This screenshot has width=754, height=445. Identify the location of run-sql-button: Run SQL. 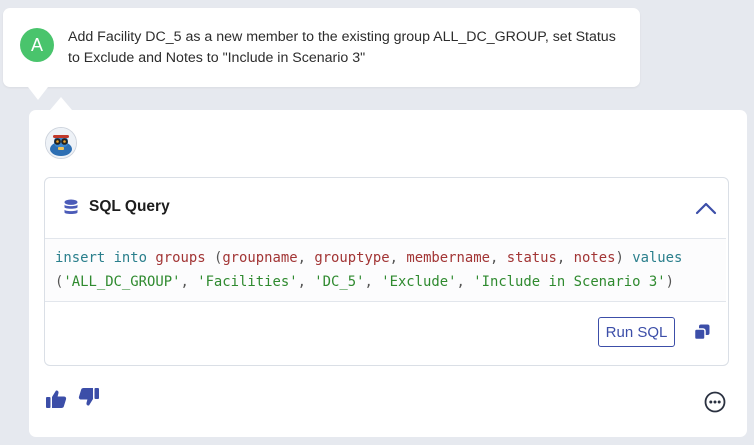
(636, 332).